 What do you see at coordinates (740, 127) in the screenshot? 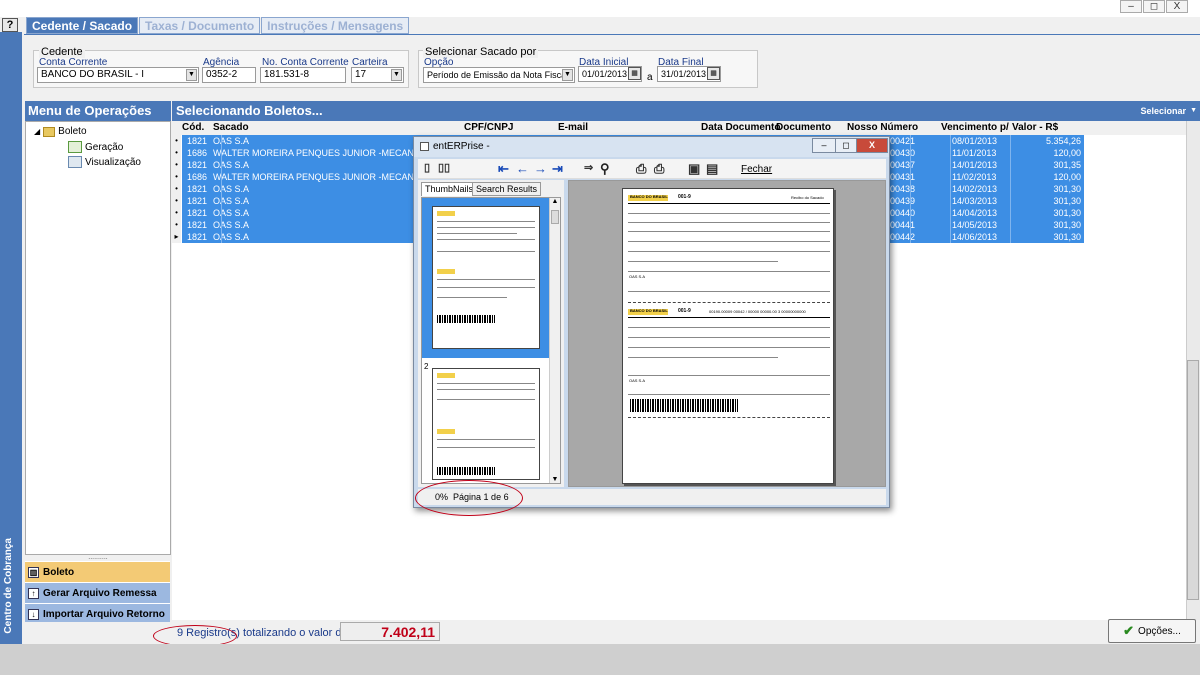
I see `col-data-documento: Data Documento` at bounding box center [740, 127].